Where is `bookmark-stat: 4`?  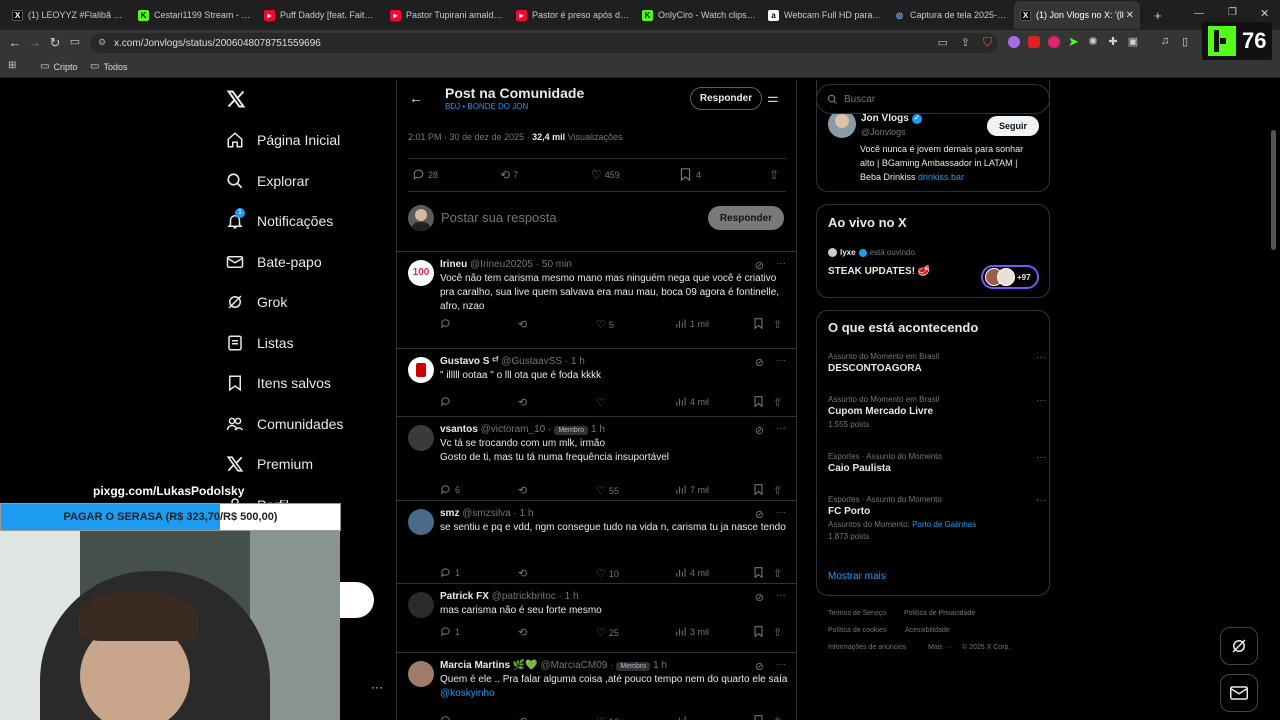
bookmark-stat: 4 is located at coordinates (690, 174).